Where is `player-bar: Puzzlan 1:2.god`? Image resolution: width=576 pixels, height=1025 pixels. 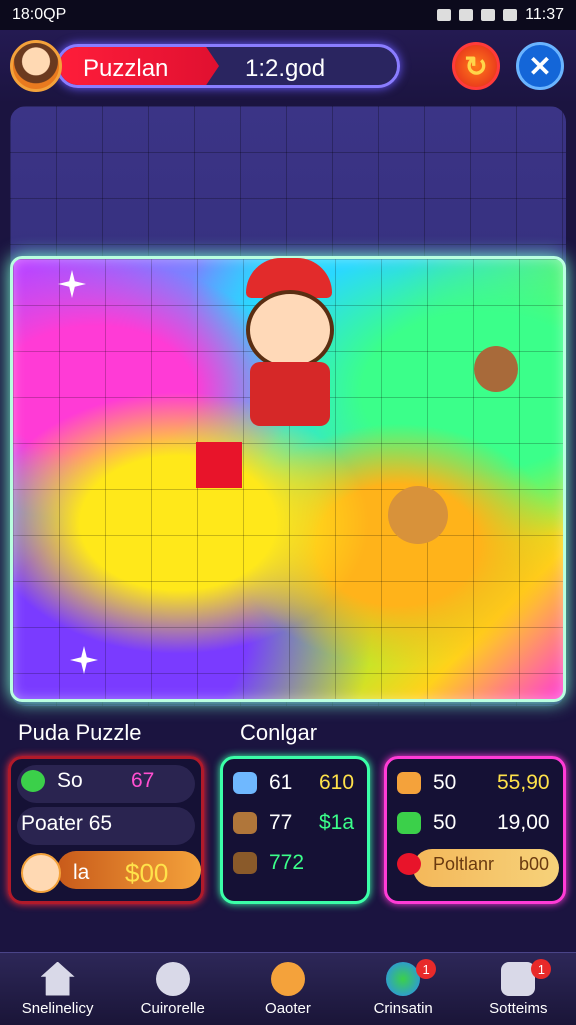
player-bar: Puzzlan 1:2.god is located at coordinates (228, 66).